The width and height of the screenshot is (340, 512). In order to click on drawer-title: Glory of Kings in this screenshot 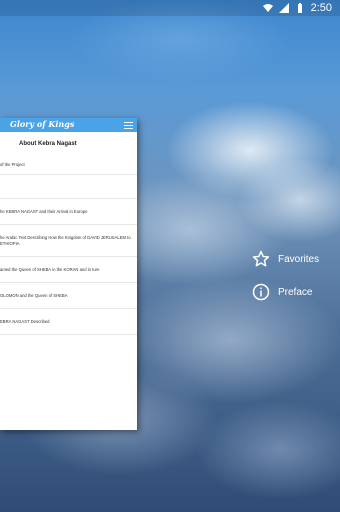, I will do `click(42, 124)`.